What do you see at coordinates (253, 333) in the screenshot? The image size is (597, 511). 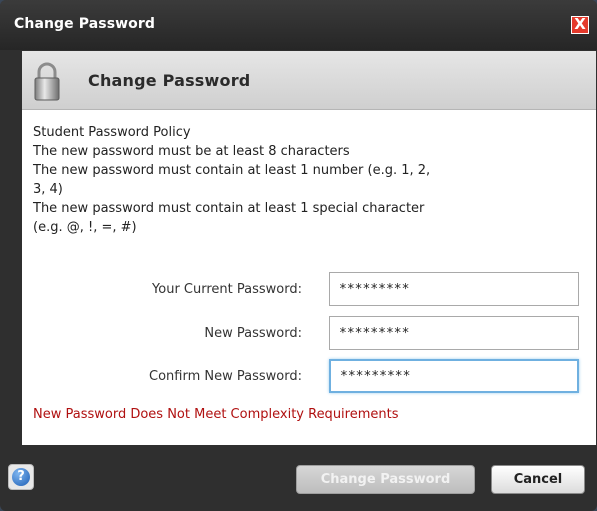 I see `new-password-label: New Password:` at bounding box center [253, 333].